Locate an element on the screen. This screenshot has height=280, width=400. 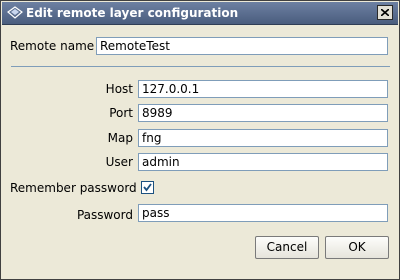
port-field: 8989 is located at coordinates (263, 113).